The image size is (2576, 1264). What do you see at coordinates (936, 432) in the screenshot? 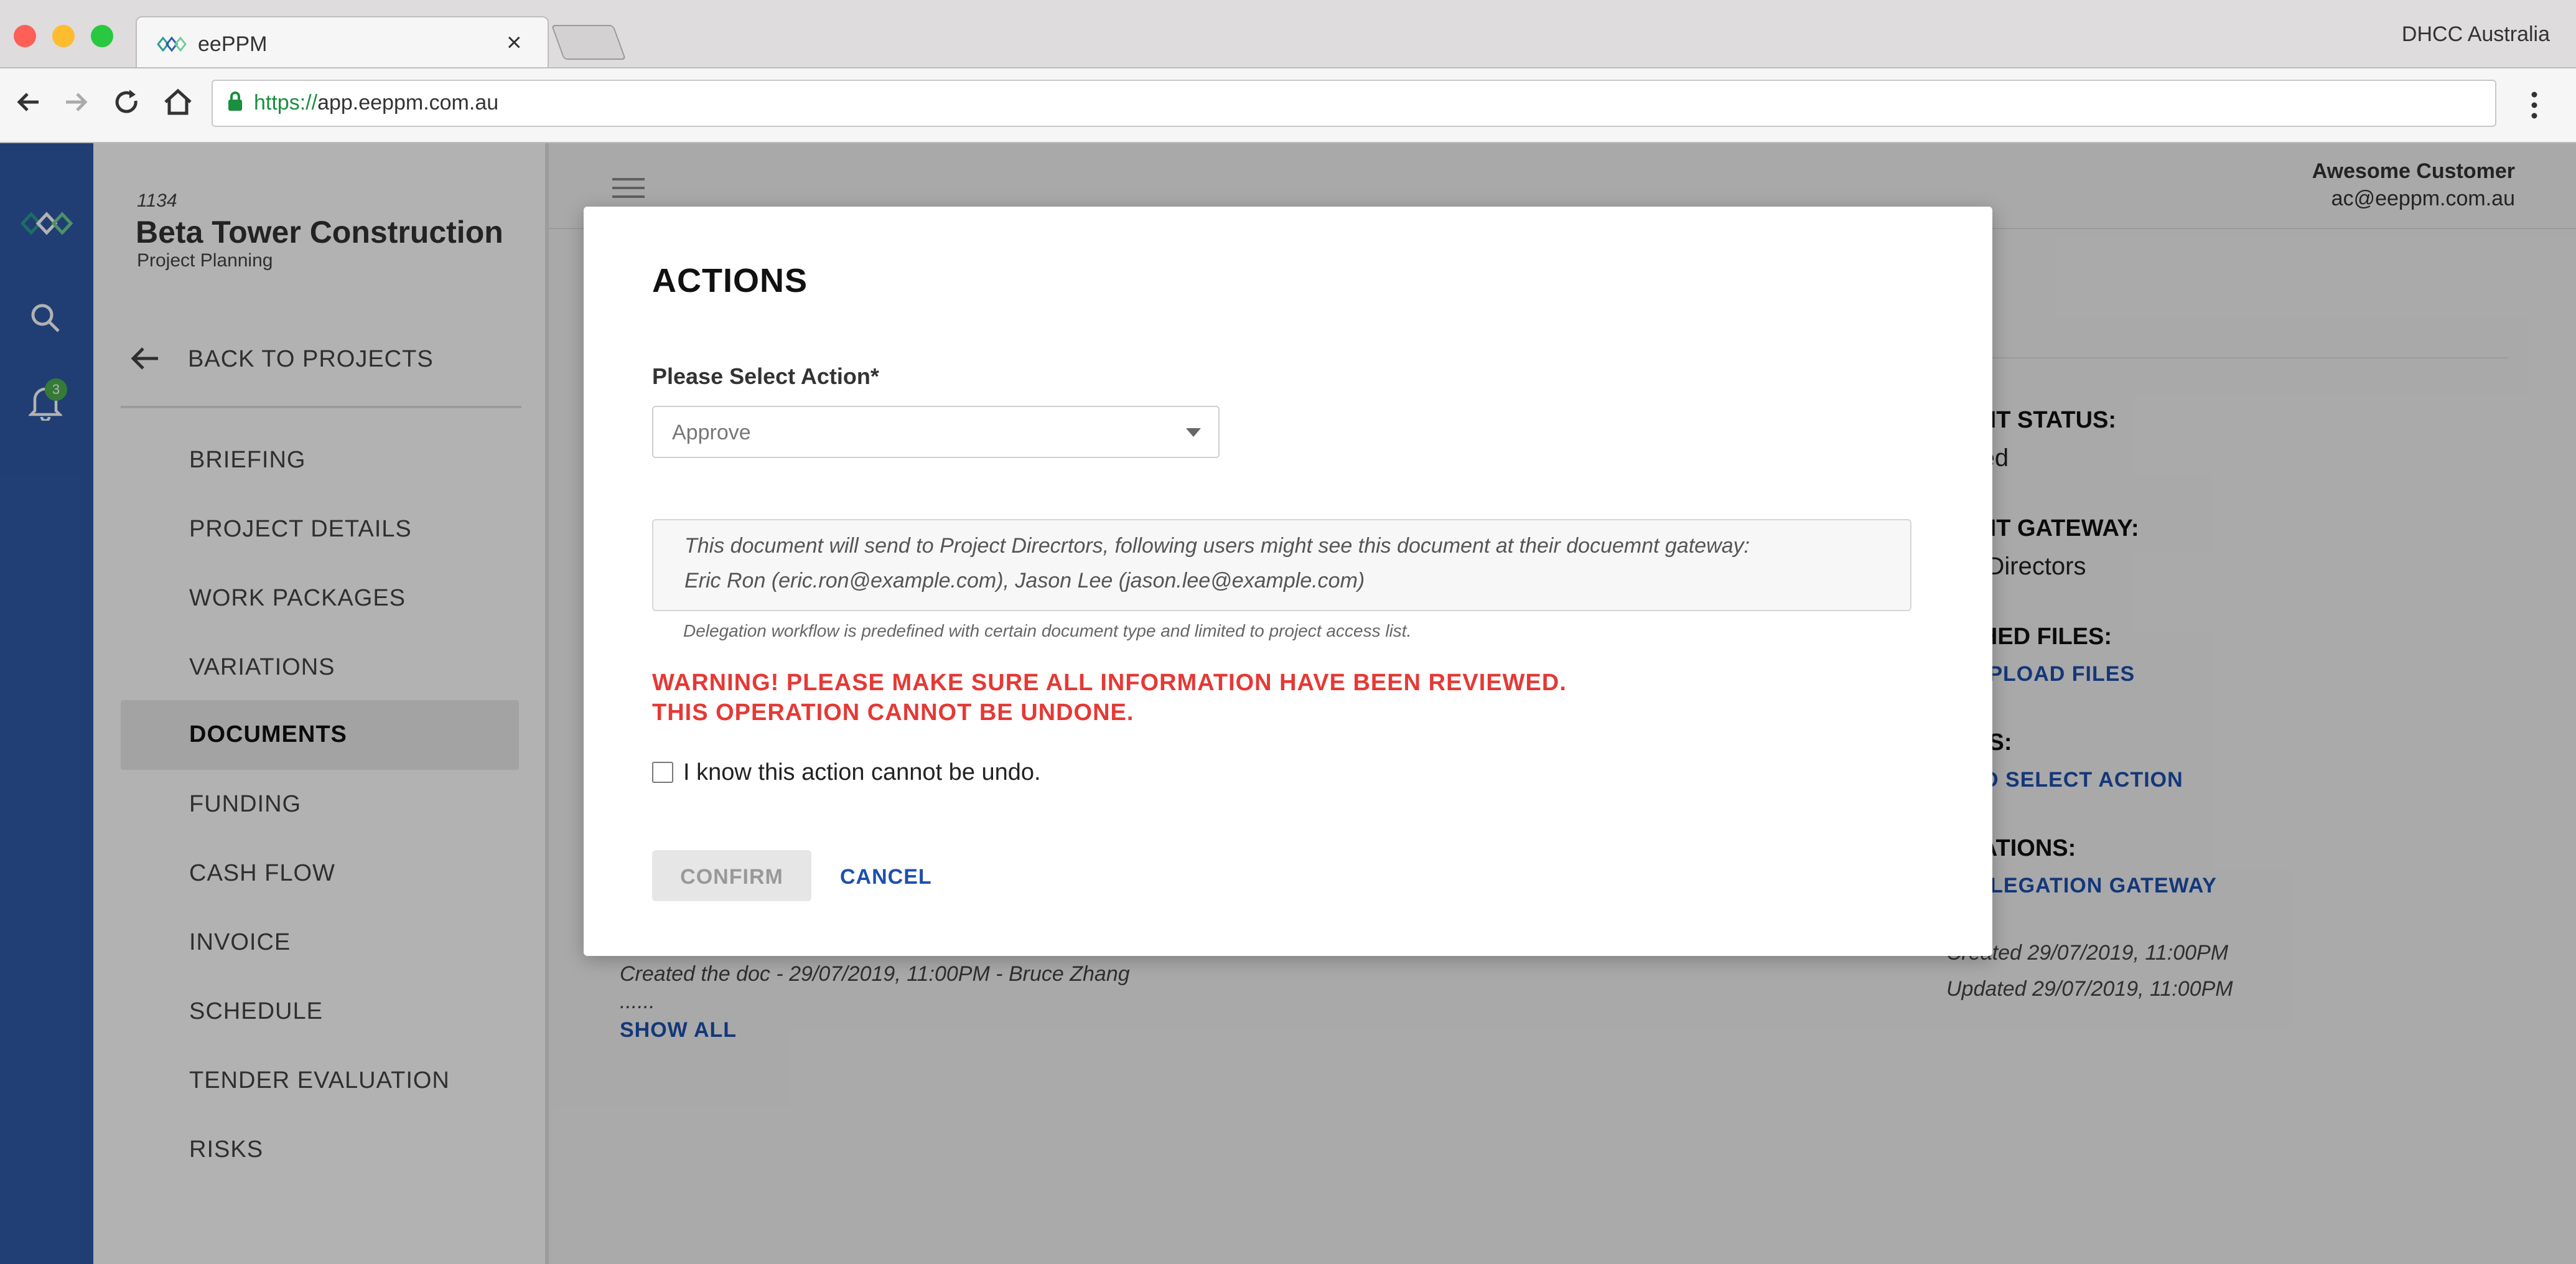
I see `action-select: Approve` at bounding box center [936, 432].